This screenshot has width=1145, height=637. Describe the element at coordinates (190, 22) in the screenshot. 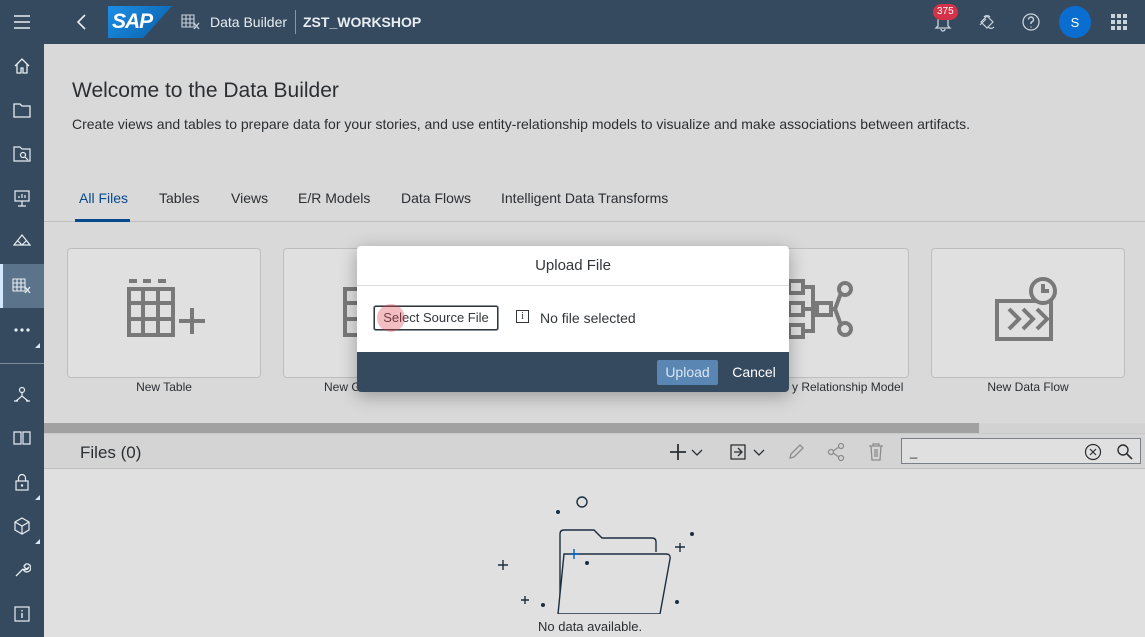

I see `data-builder-app-icon` at that location.